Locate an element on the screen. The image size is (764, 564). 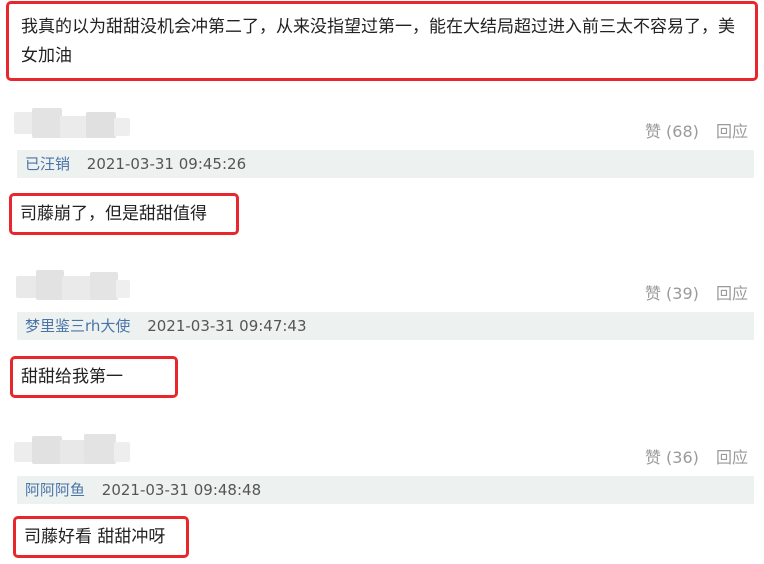
highlighted-reply-text: 司藤好看 甜甜冲呀 is located at coordinates (101, 537).